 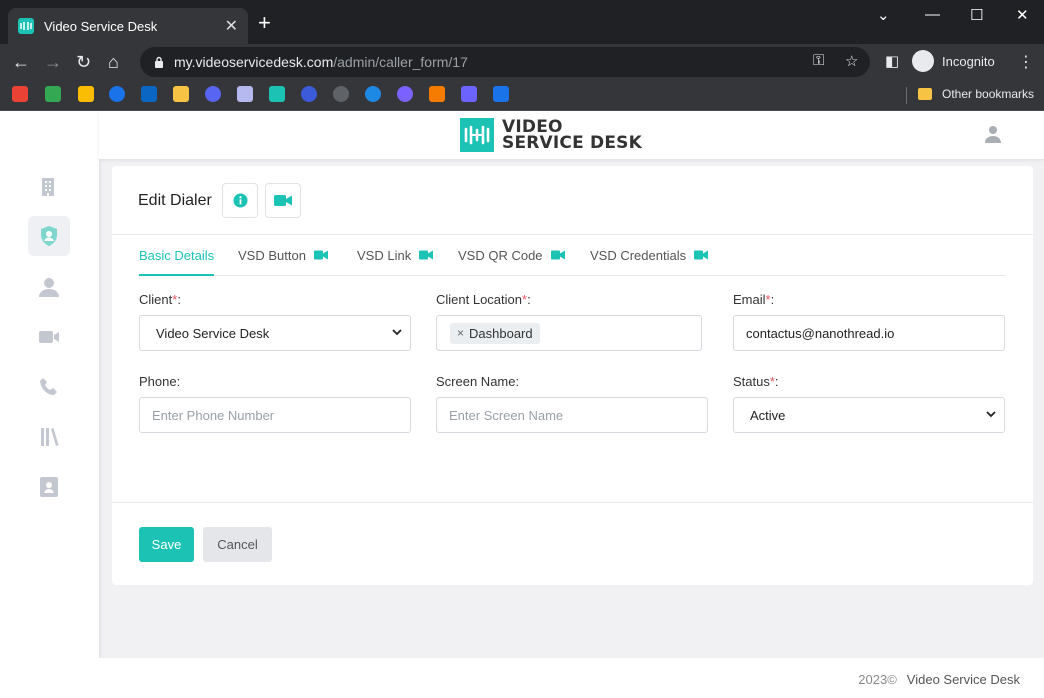 I want to click on sidebar-item-library, so click(x=49, y=437).